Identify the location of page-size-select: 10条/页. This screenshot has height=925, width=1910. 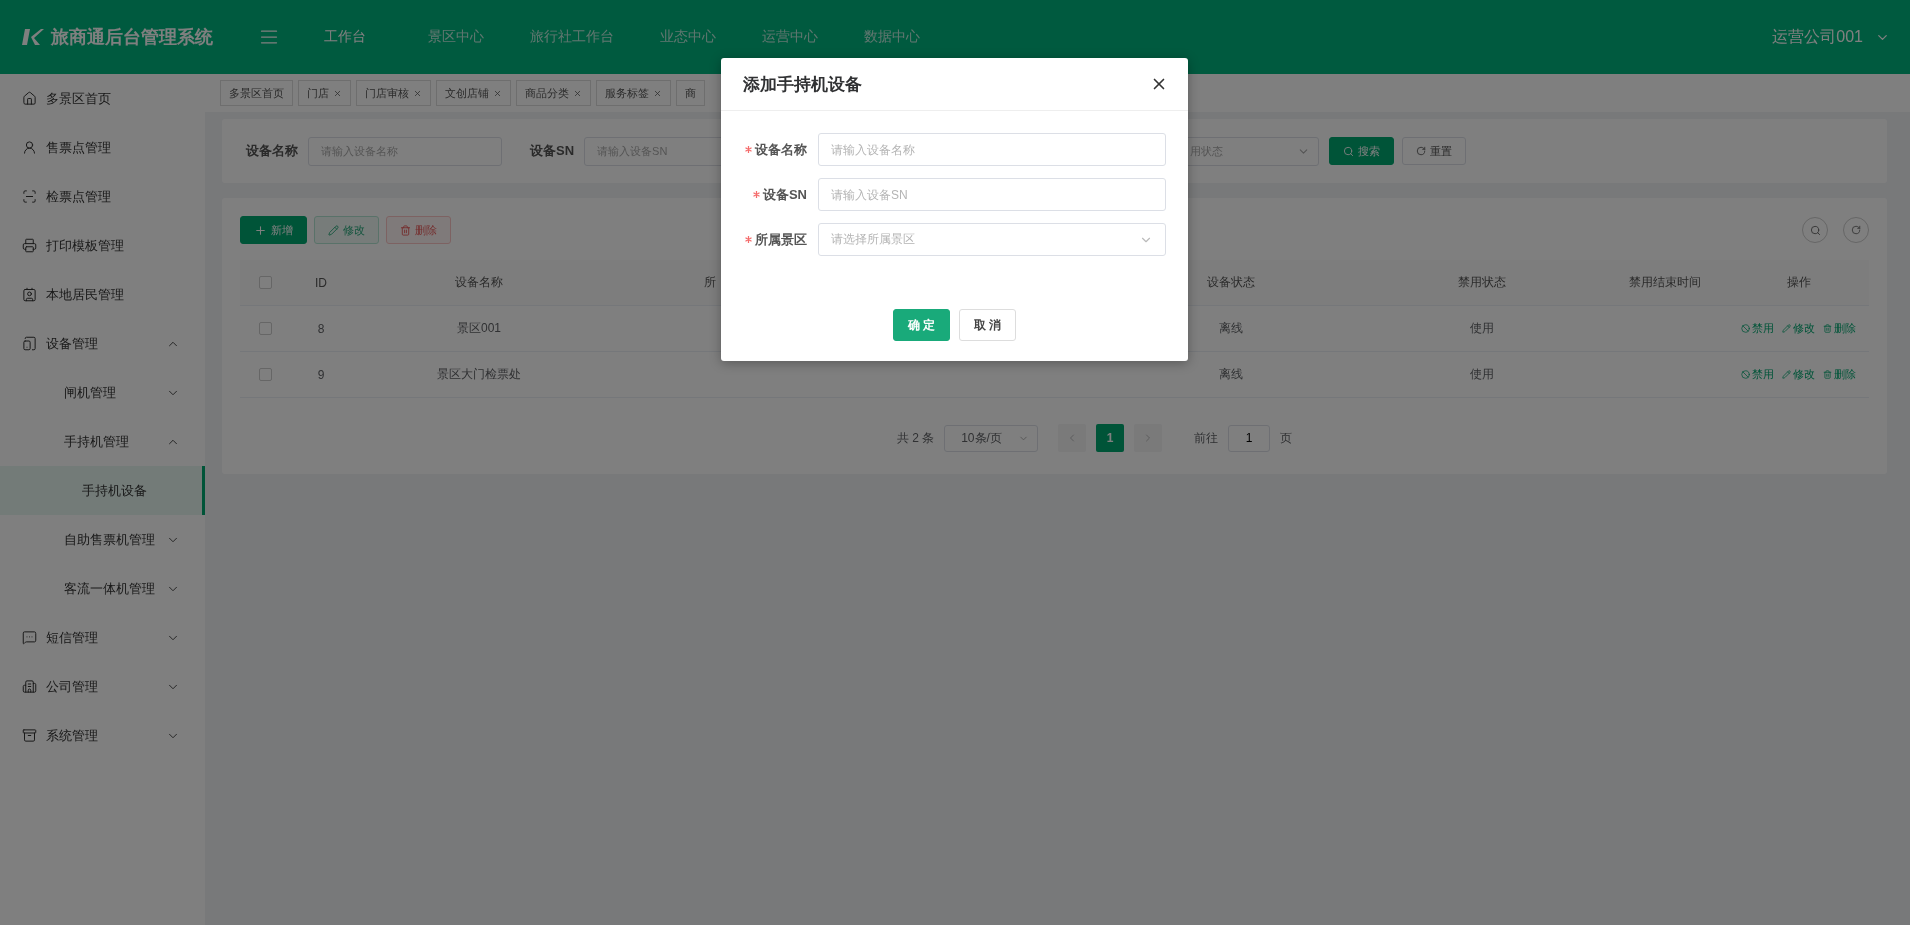
(991, 438).